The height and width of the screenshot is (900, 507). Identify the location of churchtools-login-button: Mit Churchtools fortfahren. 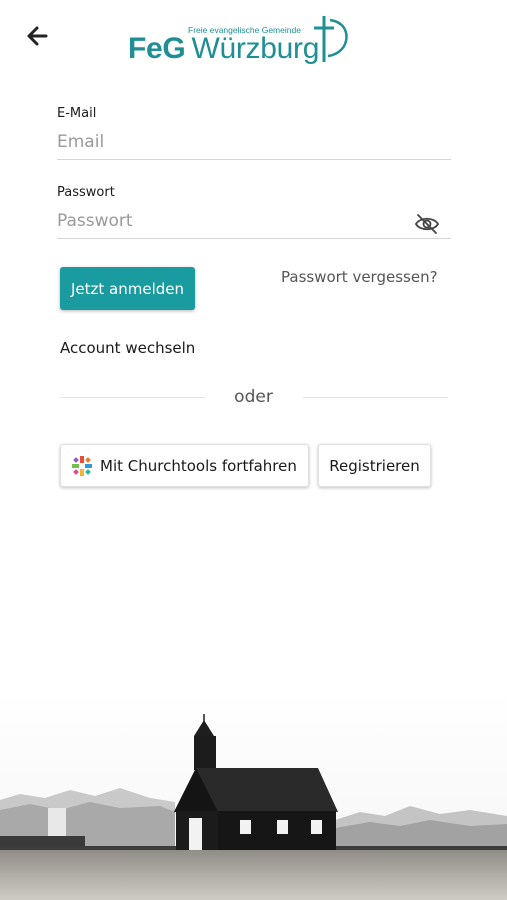
(184, 465).